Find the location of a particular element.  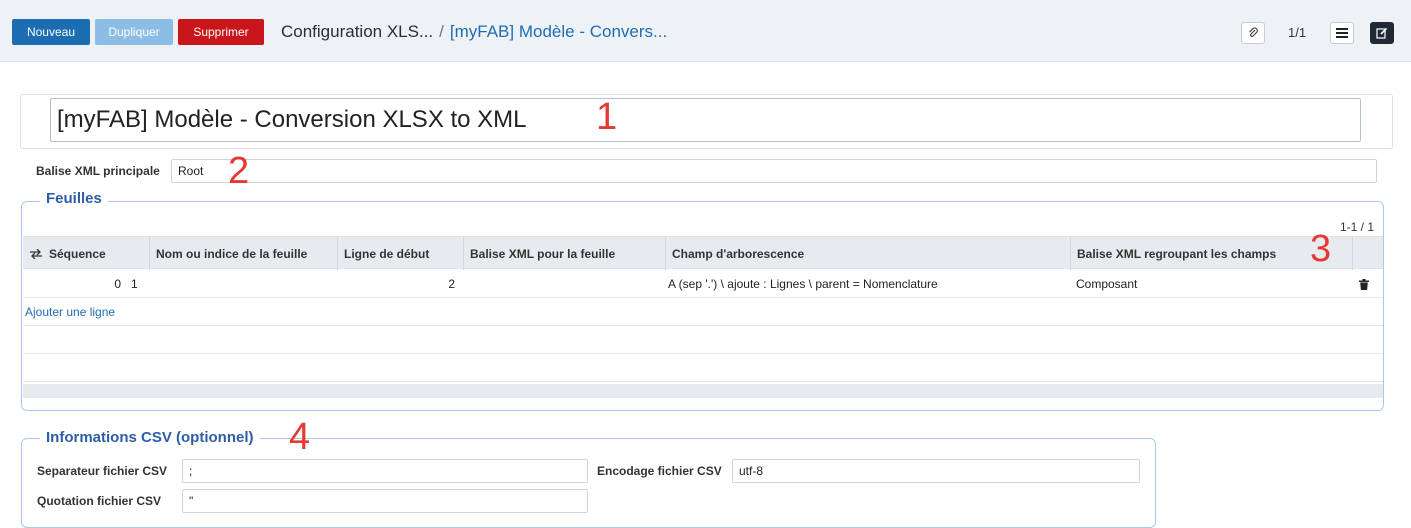

sheets-legend: Feuilles is located at coordinates (74, 198).